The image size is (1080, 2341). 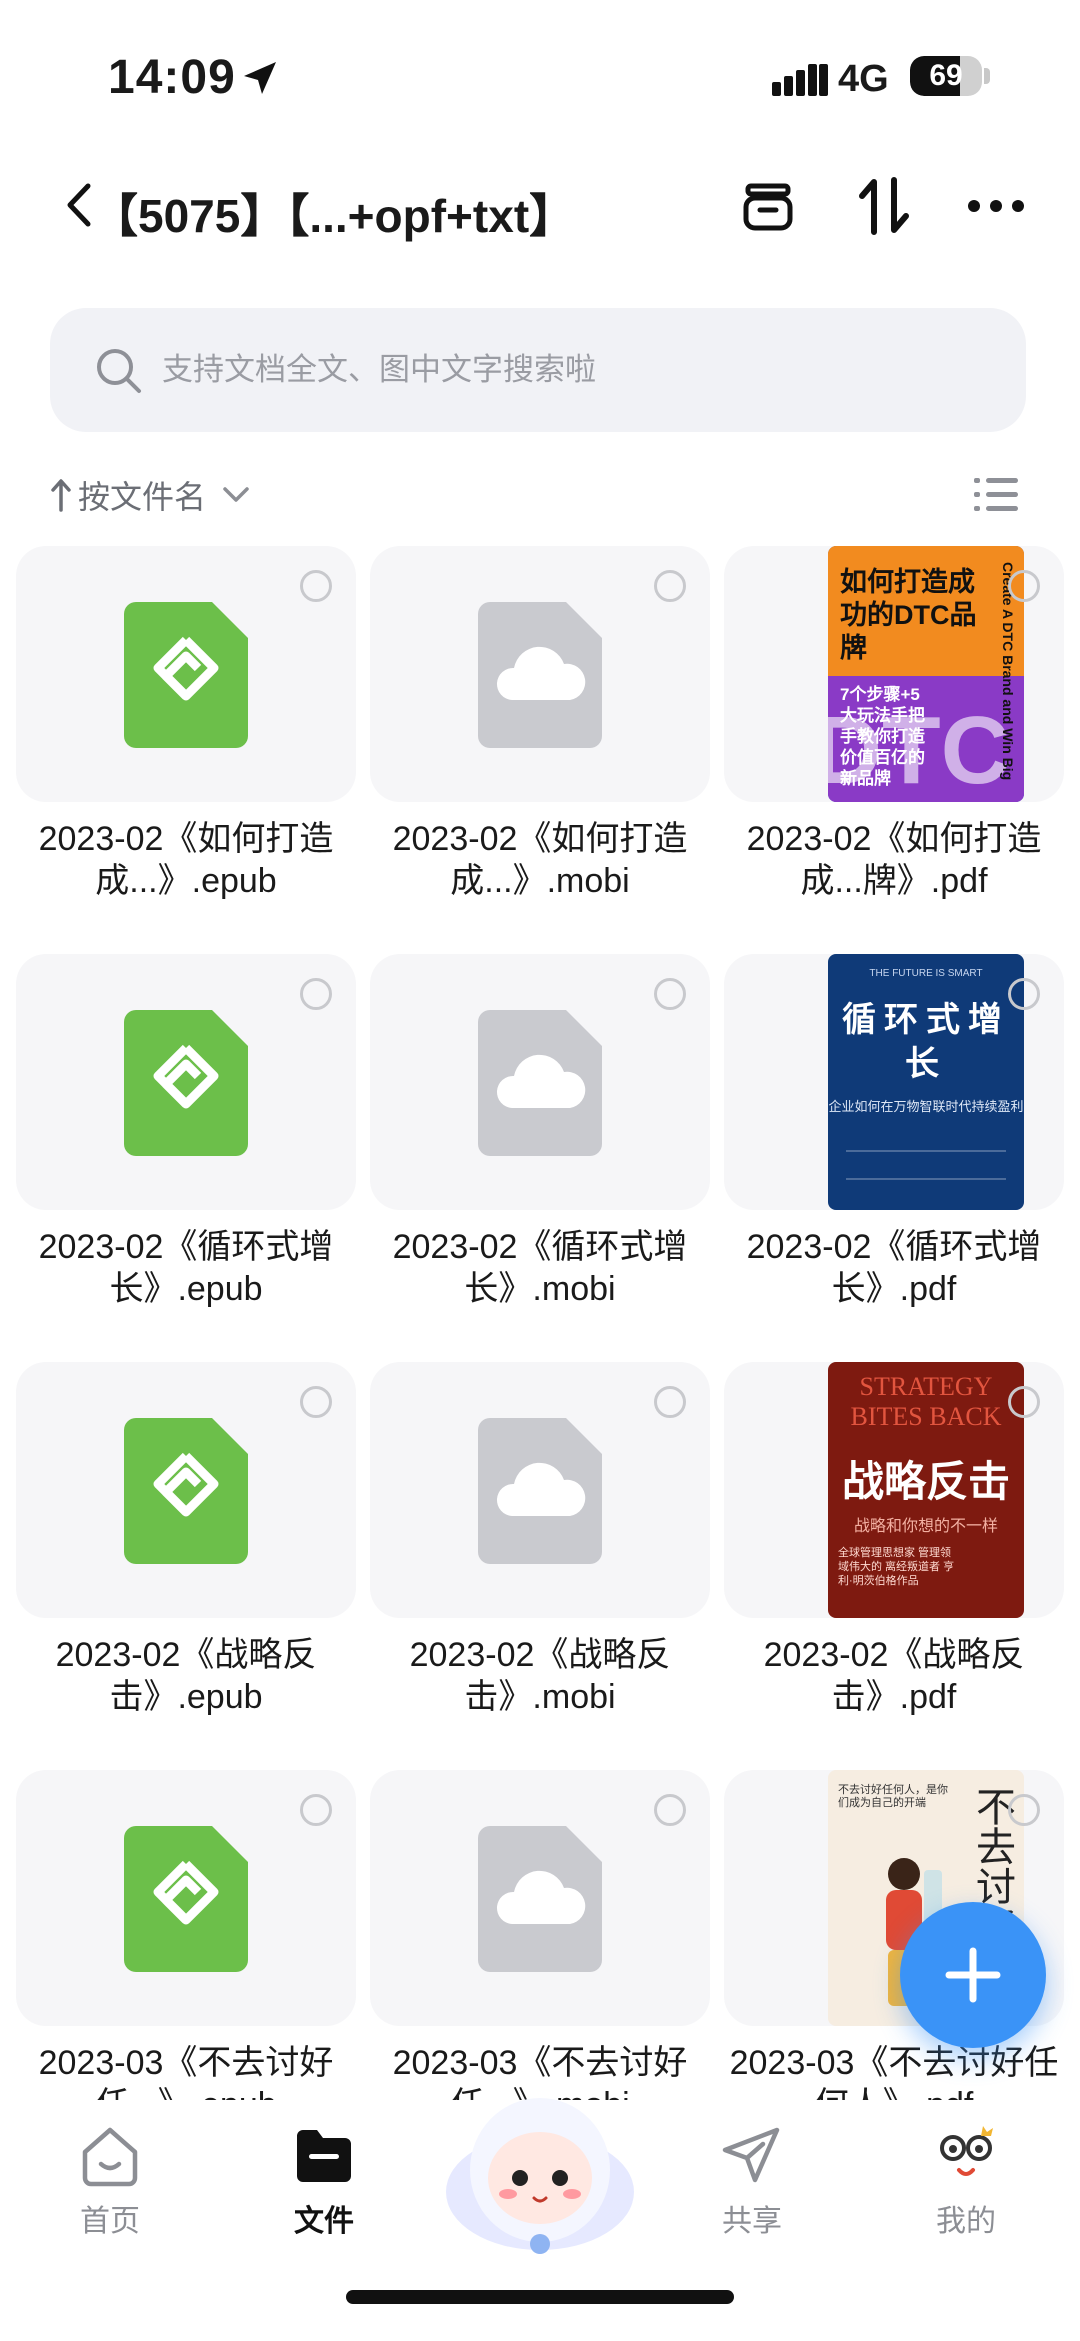 What do you see at coordinates (110, 2192) in the screenshot?
I see `tab-home: 首页` at bounding box center [110, 2192].